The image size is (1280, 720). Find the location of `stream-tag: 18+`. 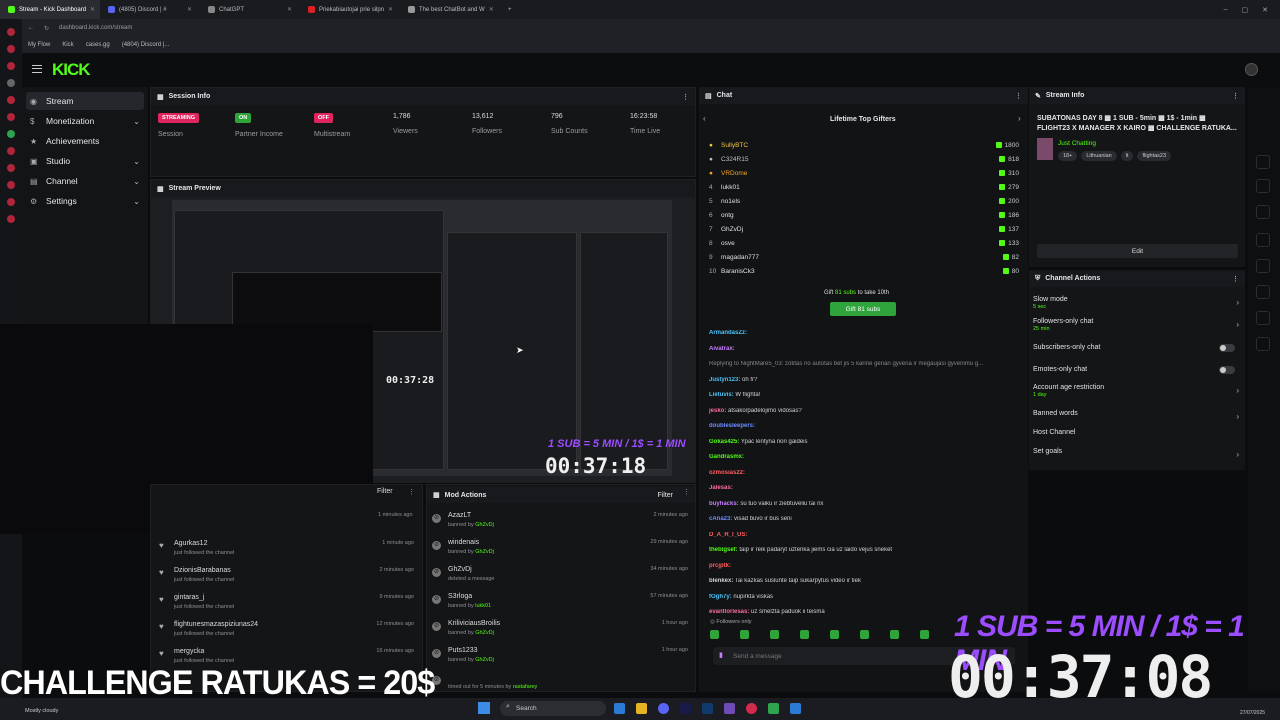

stream-tag: 18+ is located at coordinates (1068, 156).